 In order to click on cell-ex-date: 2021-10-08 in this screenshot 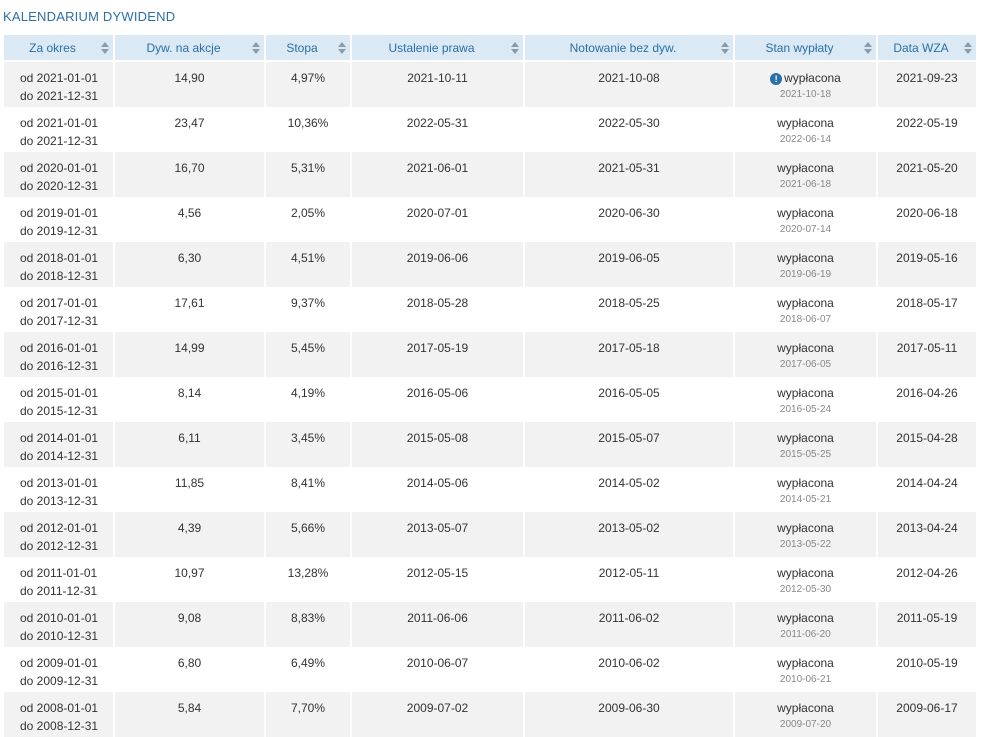, I will do `click(629, 84)`.